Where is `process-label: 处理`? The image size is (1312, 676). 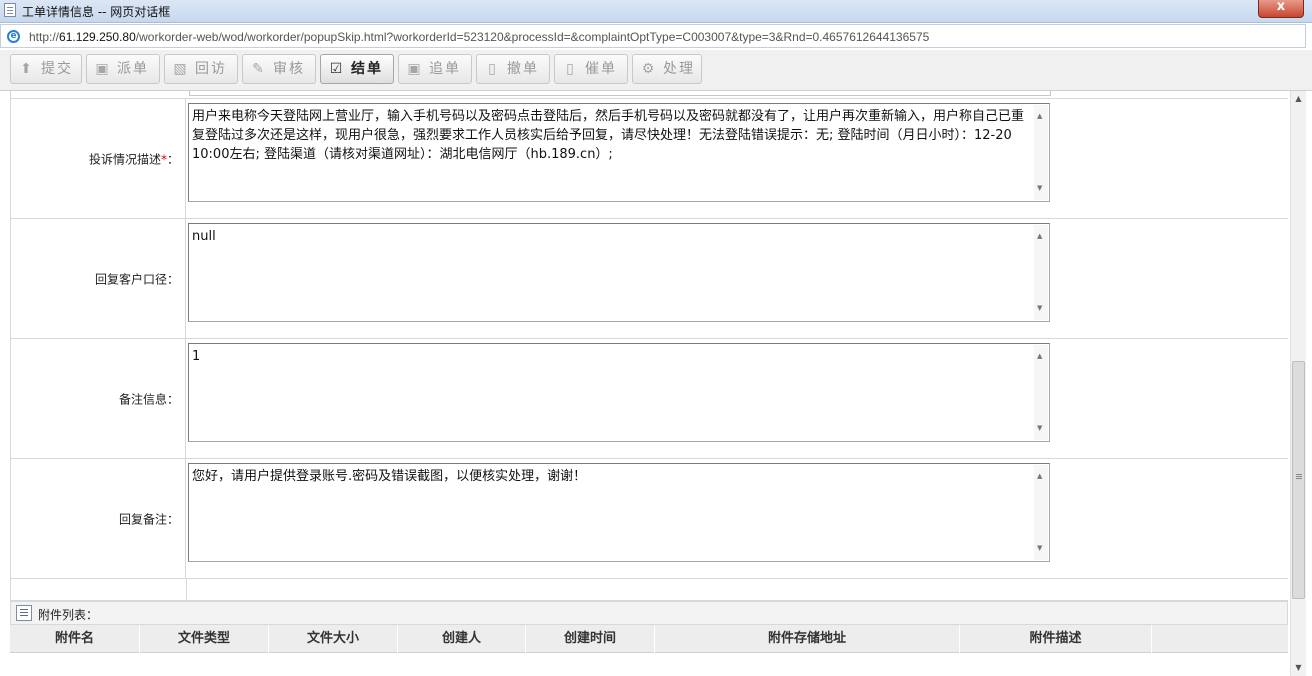
process-label: 处理 is located at coordinates (679, 69).